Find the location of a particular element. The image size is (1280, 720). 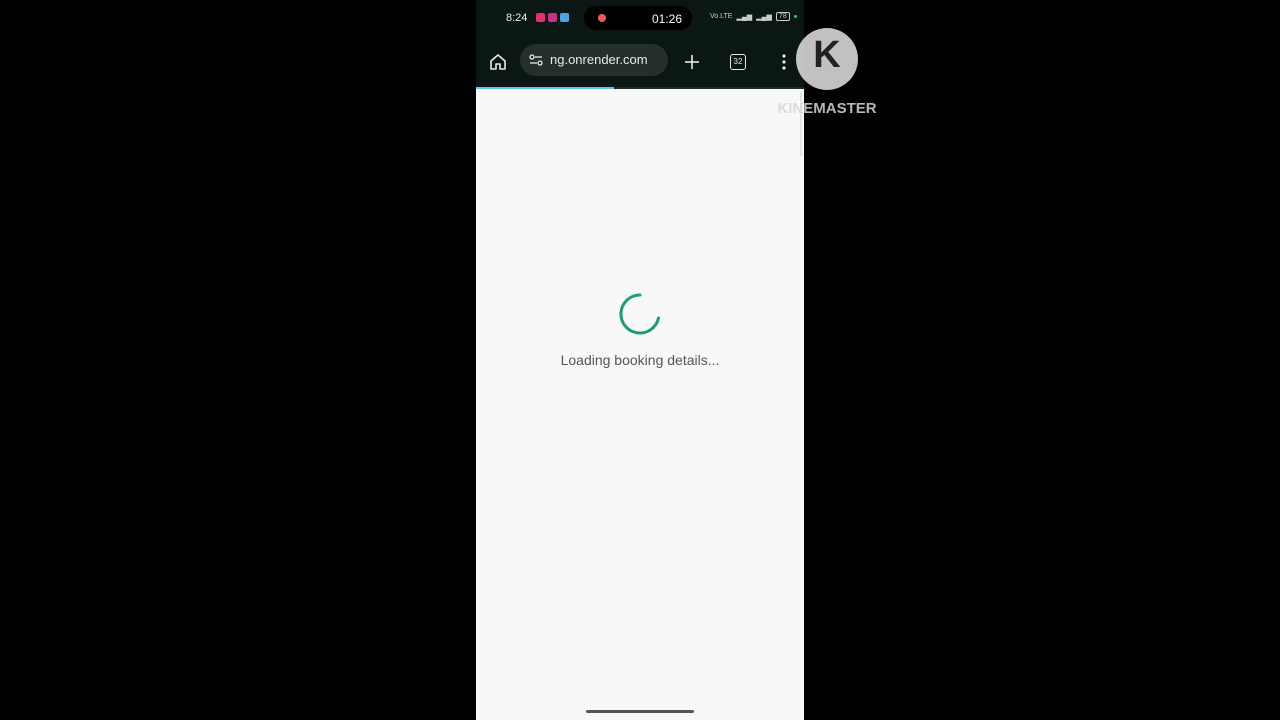

kinemaster-watermark: K KINEMASTER is located at coordinates (827, 74).